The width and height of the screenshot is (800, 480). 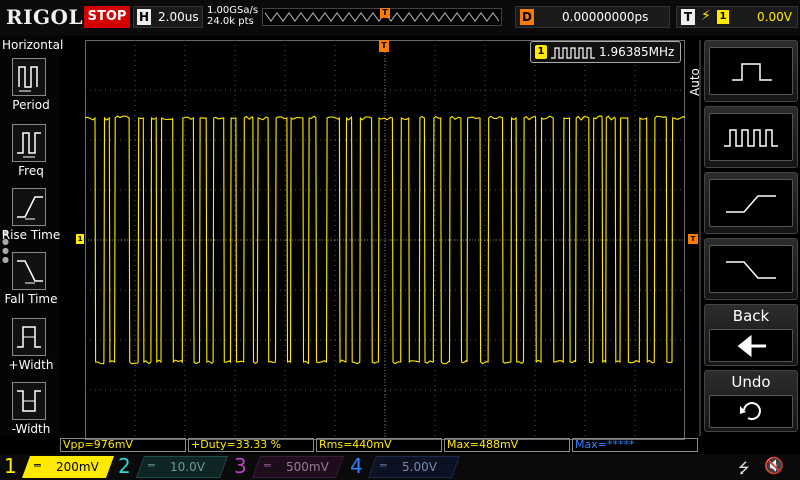 I want to click on acquisition-info: 1.00GSa/s 24.0k pts, so click(x=232, y=16).